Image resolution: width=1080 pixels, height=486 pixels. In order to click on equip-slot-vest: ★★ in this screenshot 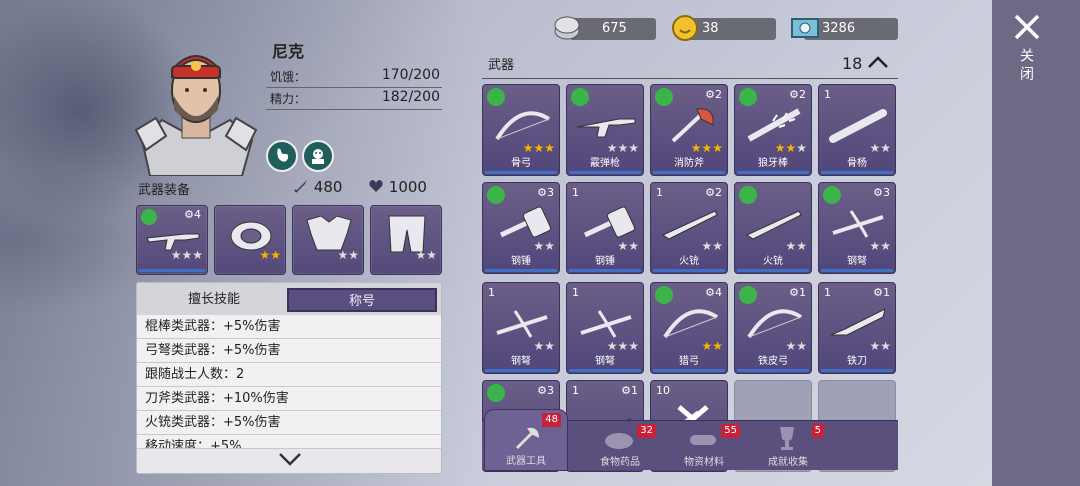, I will do `click(328, 240)`.